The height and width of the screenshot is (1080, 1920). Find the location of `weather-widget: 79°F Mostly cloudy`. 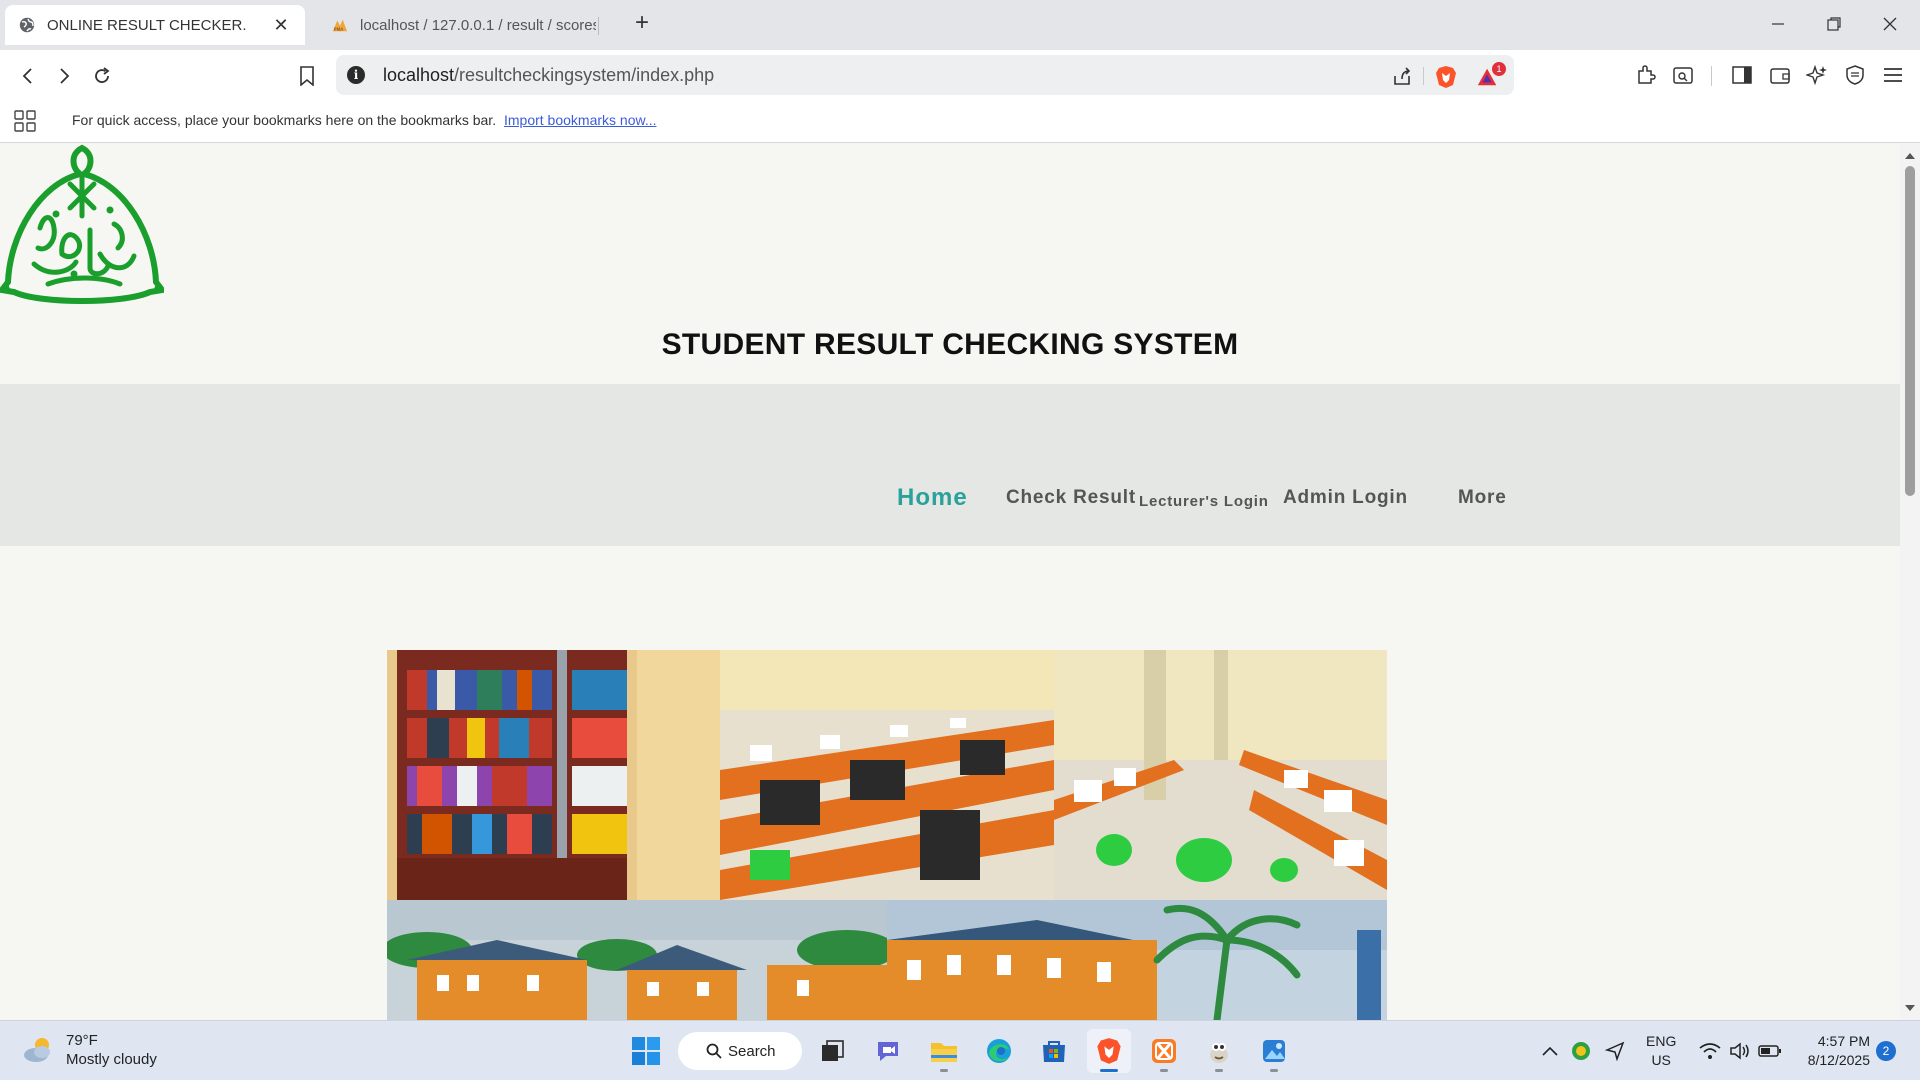

weather-widget: 79°F Mostly cloudy is located at coordinates (89, 1050).